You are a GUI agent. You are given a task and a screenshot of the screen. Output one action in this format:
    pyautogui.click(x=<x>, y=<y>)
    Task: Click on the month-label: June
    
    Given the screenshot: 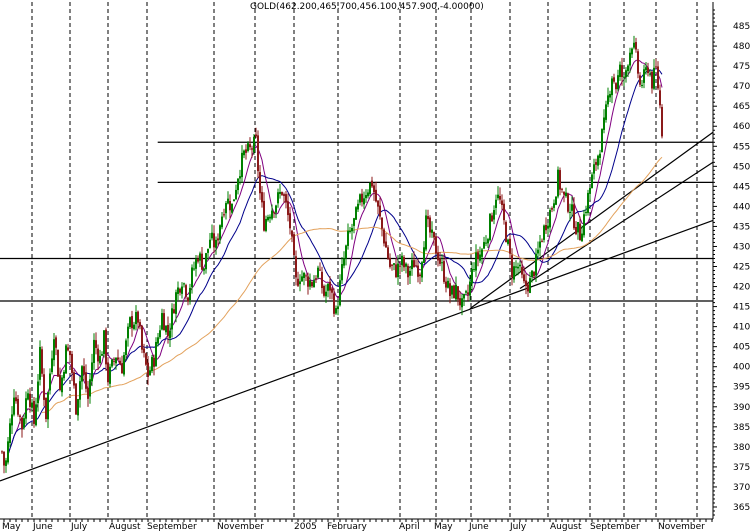 What is the action you would take?
    pyautogui.click(x=478, y=527)
    